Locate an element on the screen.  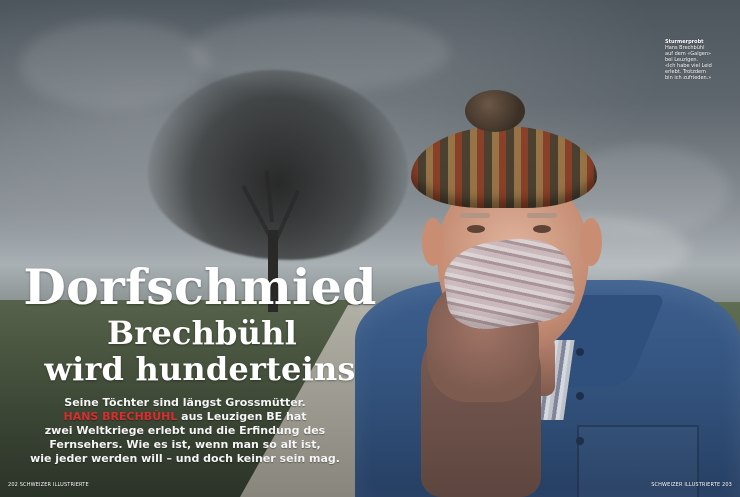
footer-left: 202 SCHWEIZER ILLUSTRIERTE is located at coordinates (48, 485).